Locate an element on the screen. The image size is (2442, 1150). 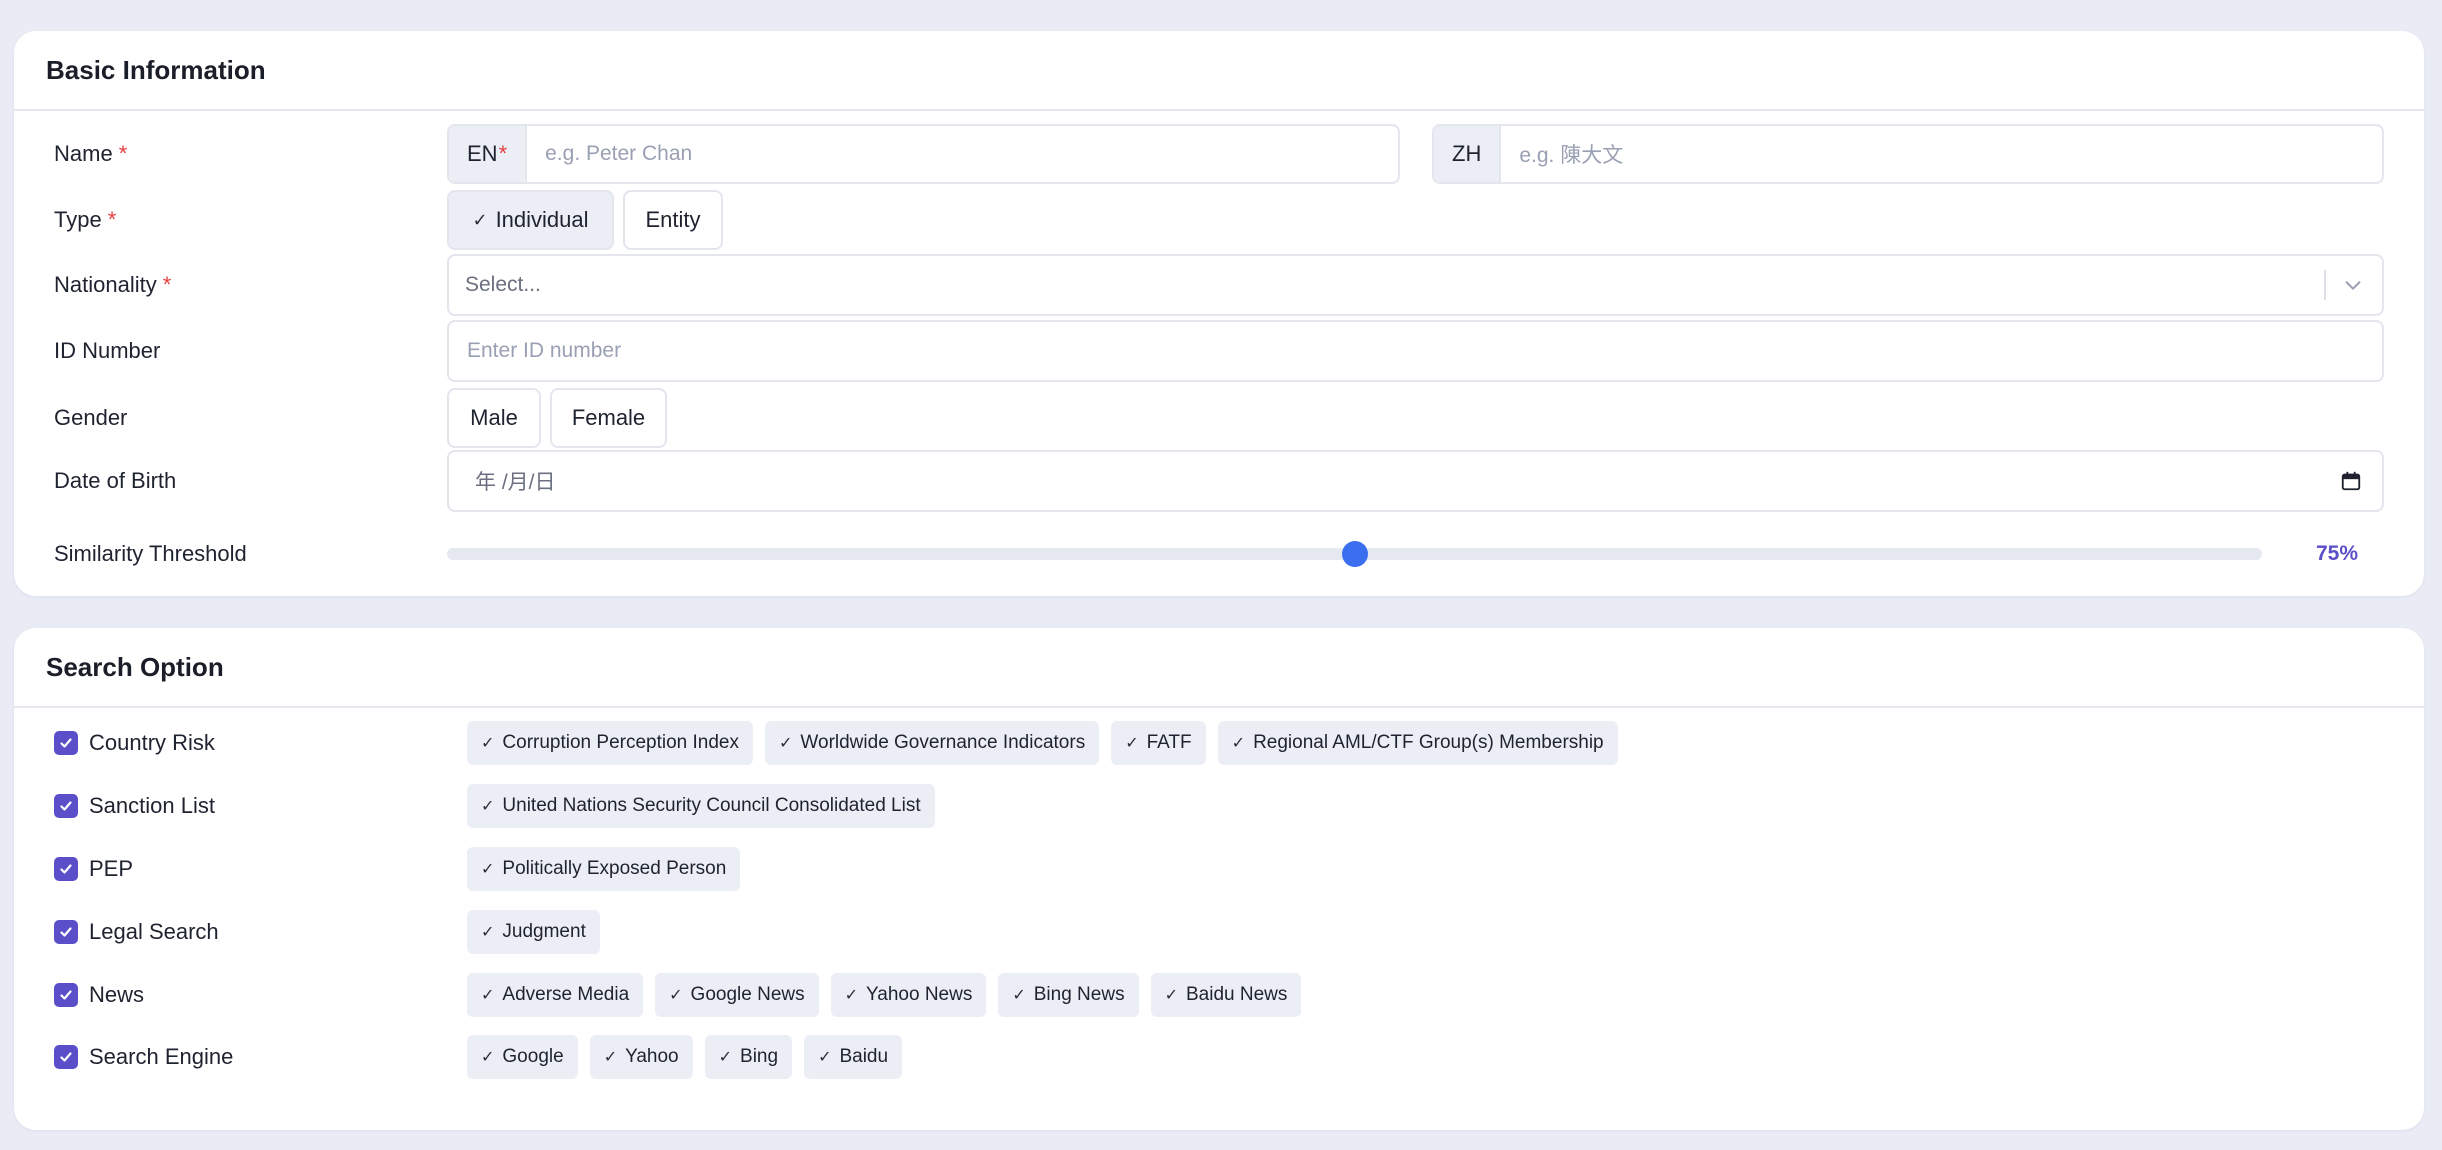
option-label: Country Risk is located at coordinates (152, 742).